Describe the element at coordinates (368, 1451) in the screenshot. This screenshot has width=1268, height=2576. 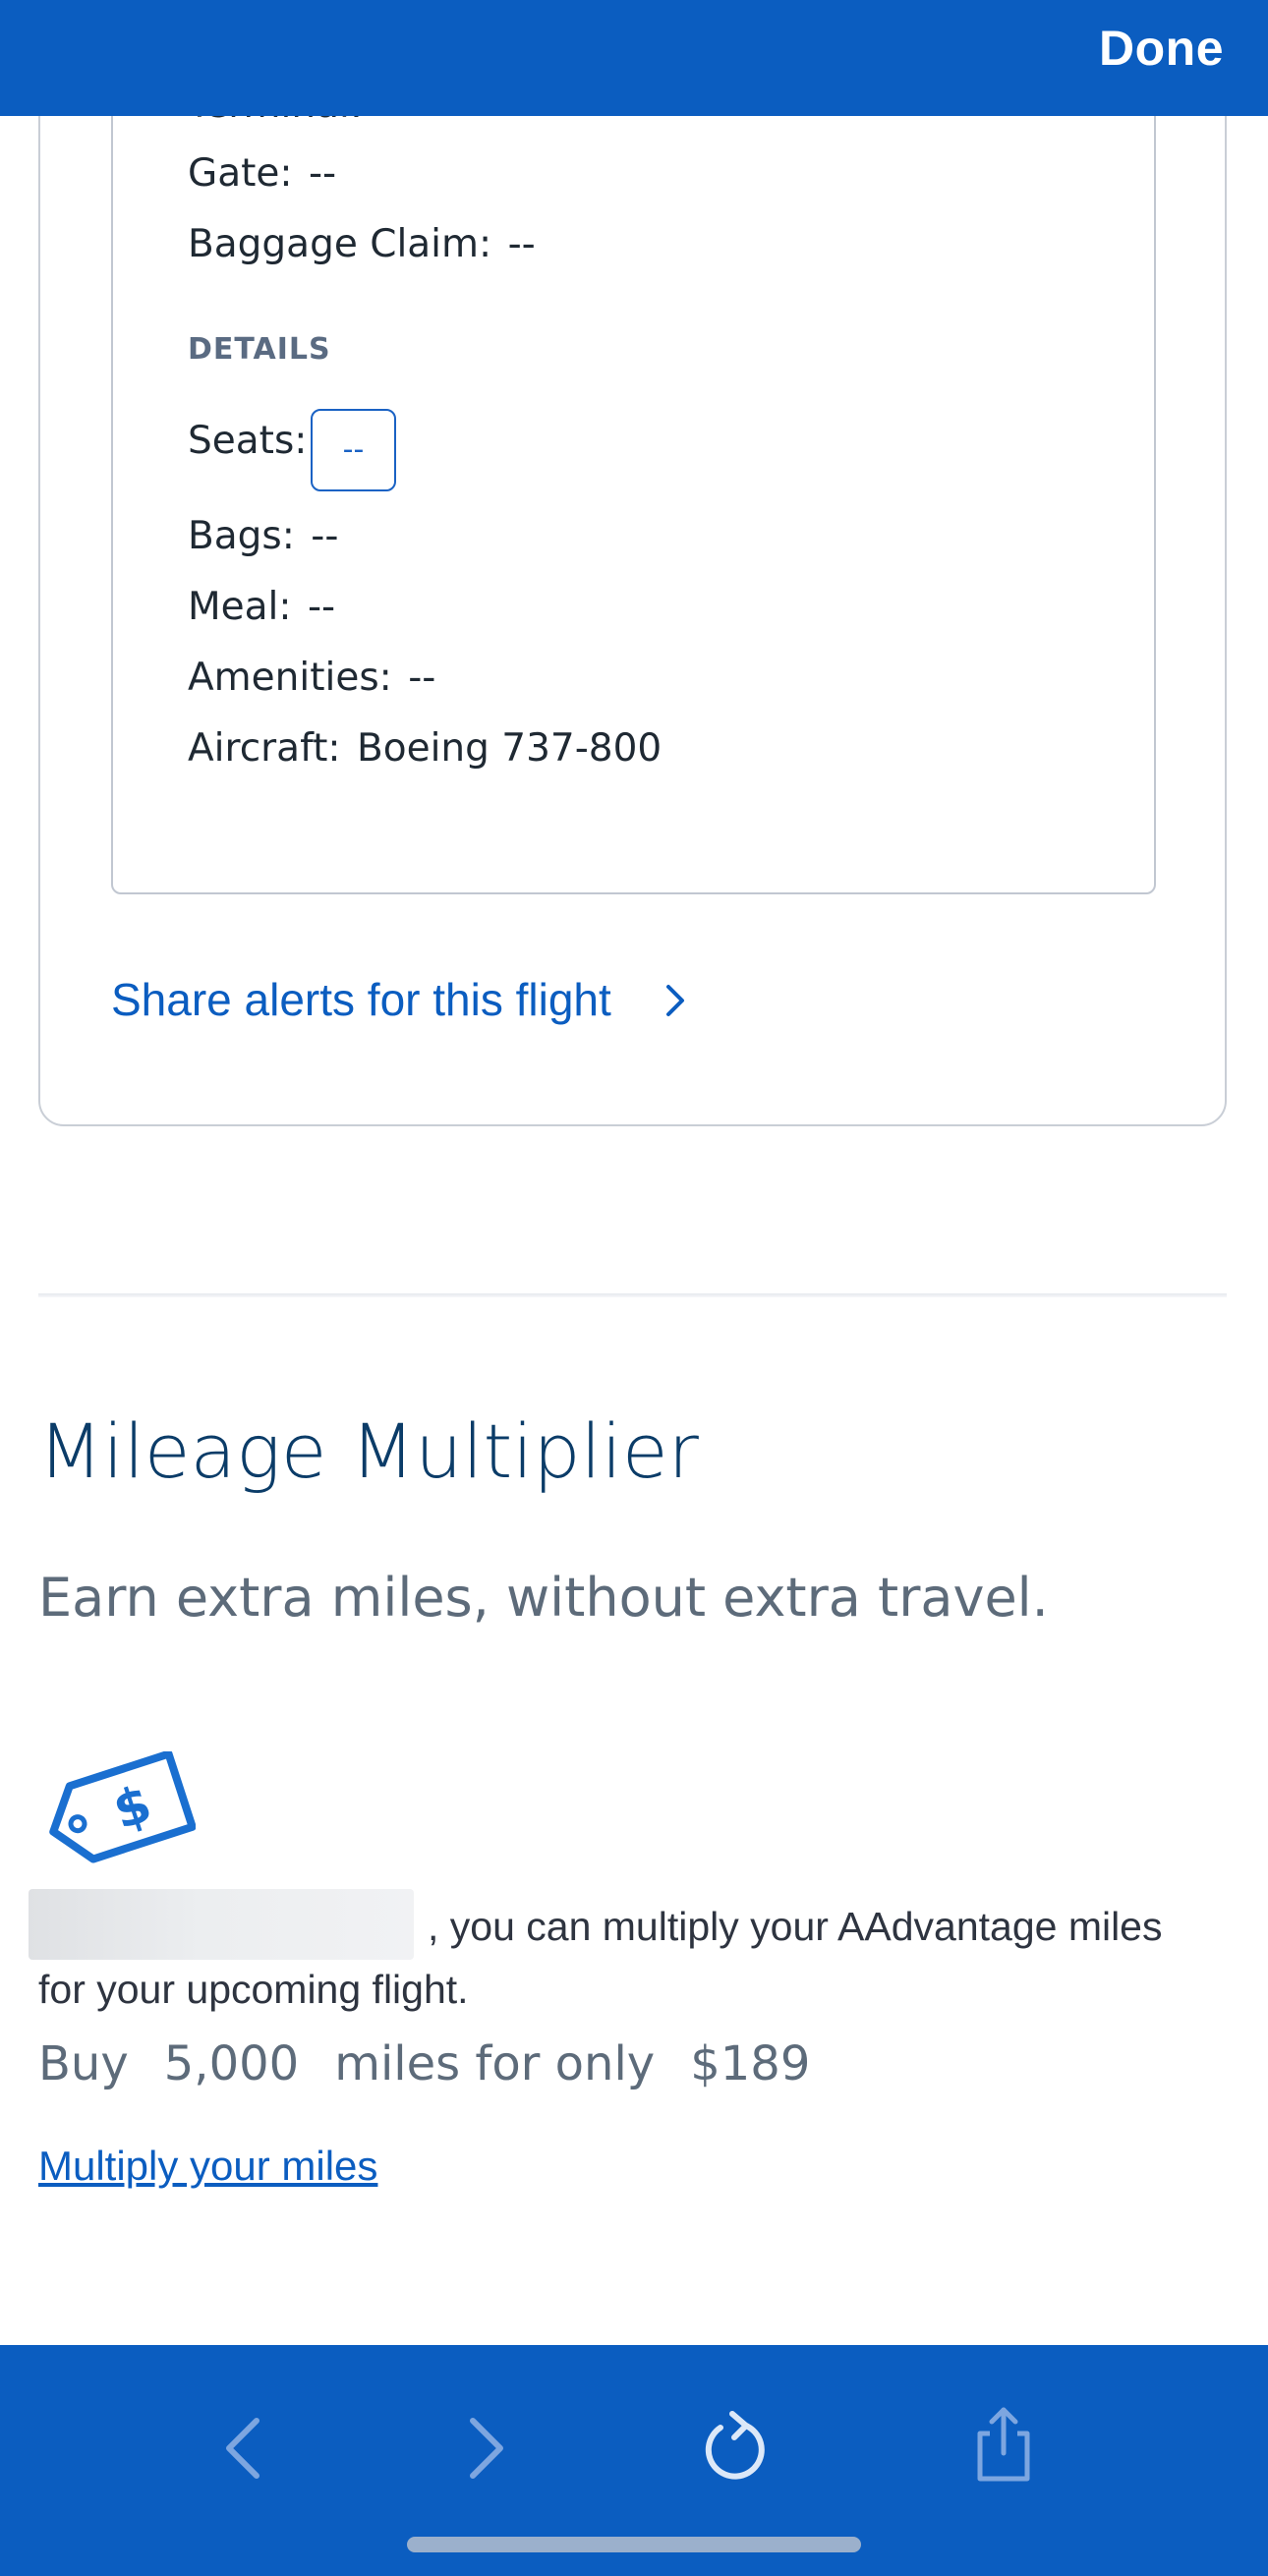
I see `mileage-multiplier-title: Mileage Multiplier` at that location.